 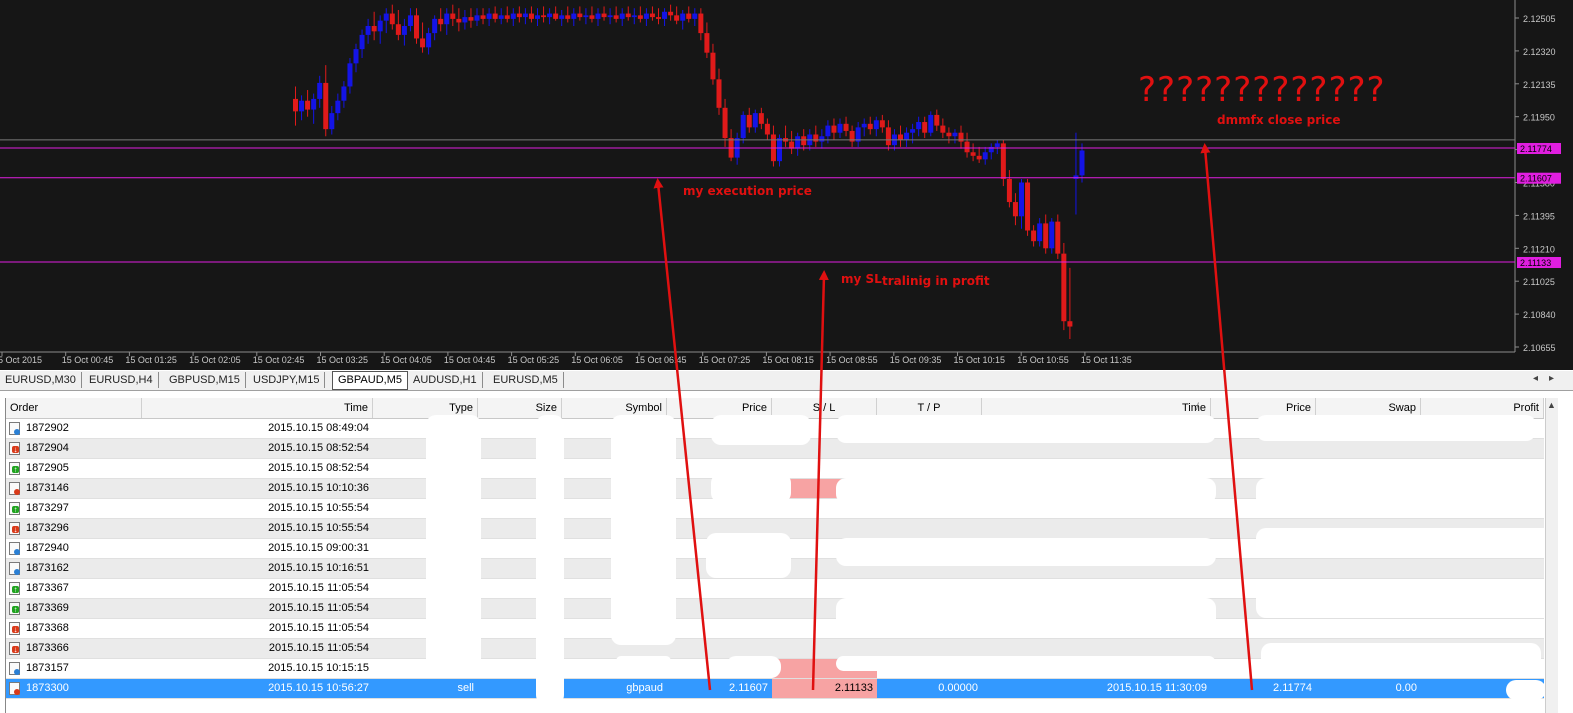 What do you see at coordinates (1539, 85) in the screenshot?
I see `price-label: 2.12135` at bounding box center [1539, 85].